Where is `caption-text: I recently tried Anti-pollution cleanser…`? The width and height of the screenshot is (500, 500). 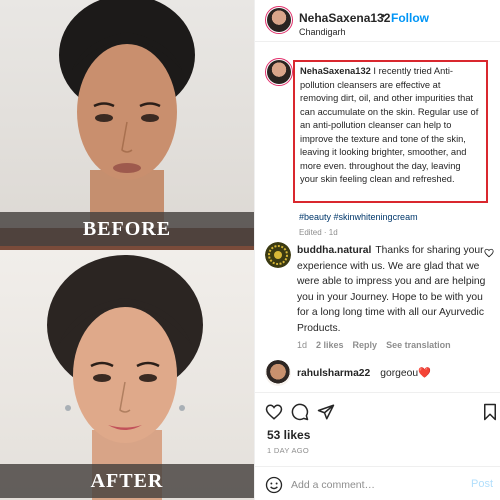
caption-text: I recently tried Anti-pollution cleanser… is located at coordinates (389, 125).